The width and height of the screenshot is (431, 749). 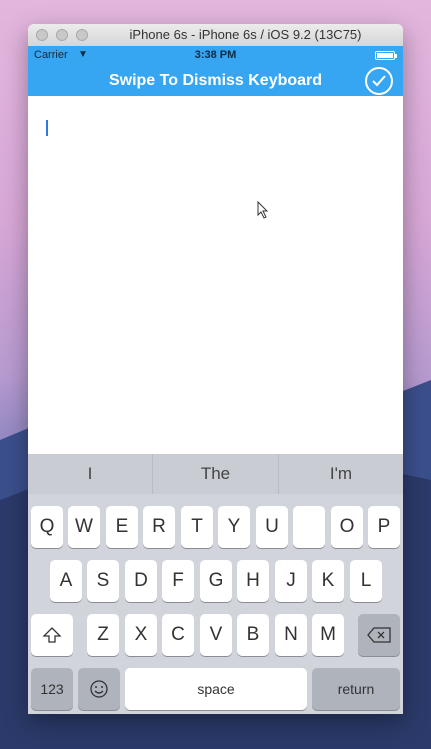 I want to click on backspace-key, so click(x=379, y=635).